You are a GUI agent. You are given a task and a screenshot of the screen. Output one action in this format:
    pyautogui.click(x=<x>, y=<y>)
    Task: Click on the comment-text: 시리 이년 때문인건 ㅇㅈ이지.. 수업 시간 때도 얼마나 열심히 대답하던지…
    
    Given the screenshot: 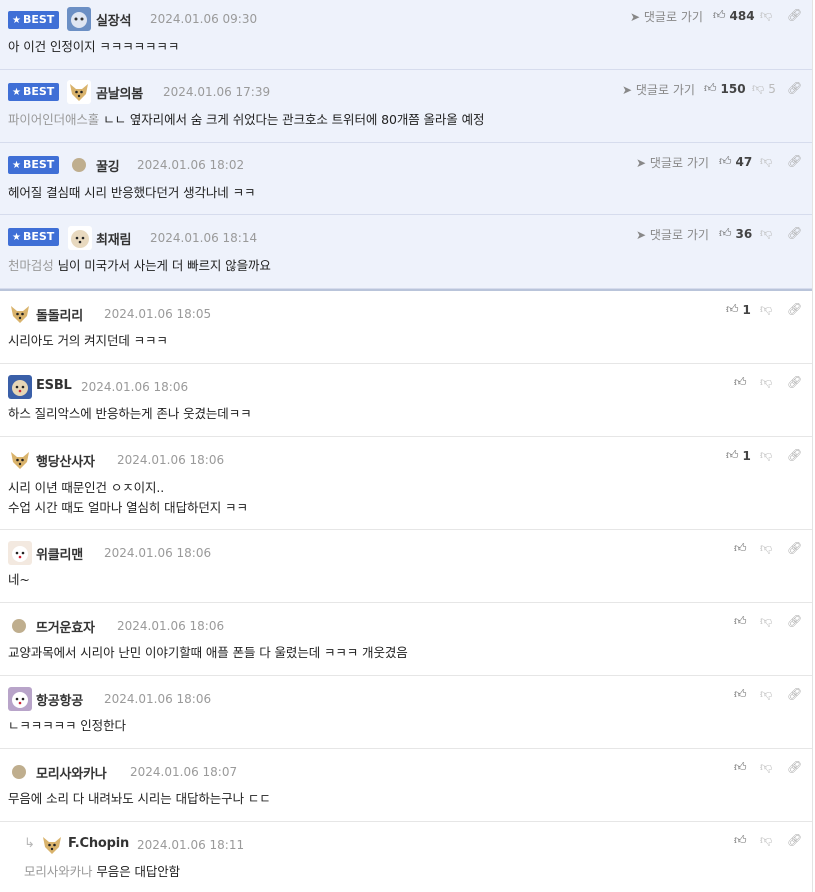 What is the action you would take?
    pyautogui.click(x=128, y=498)
    